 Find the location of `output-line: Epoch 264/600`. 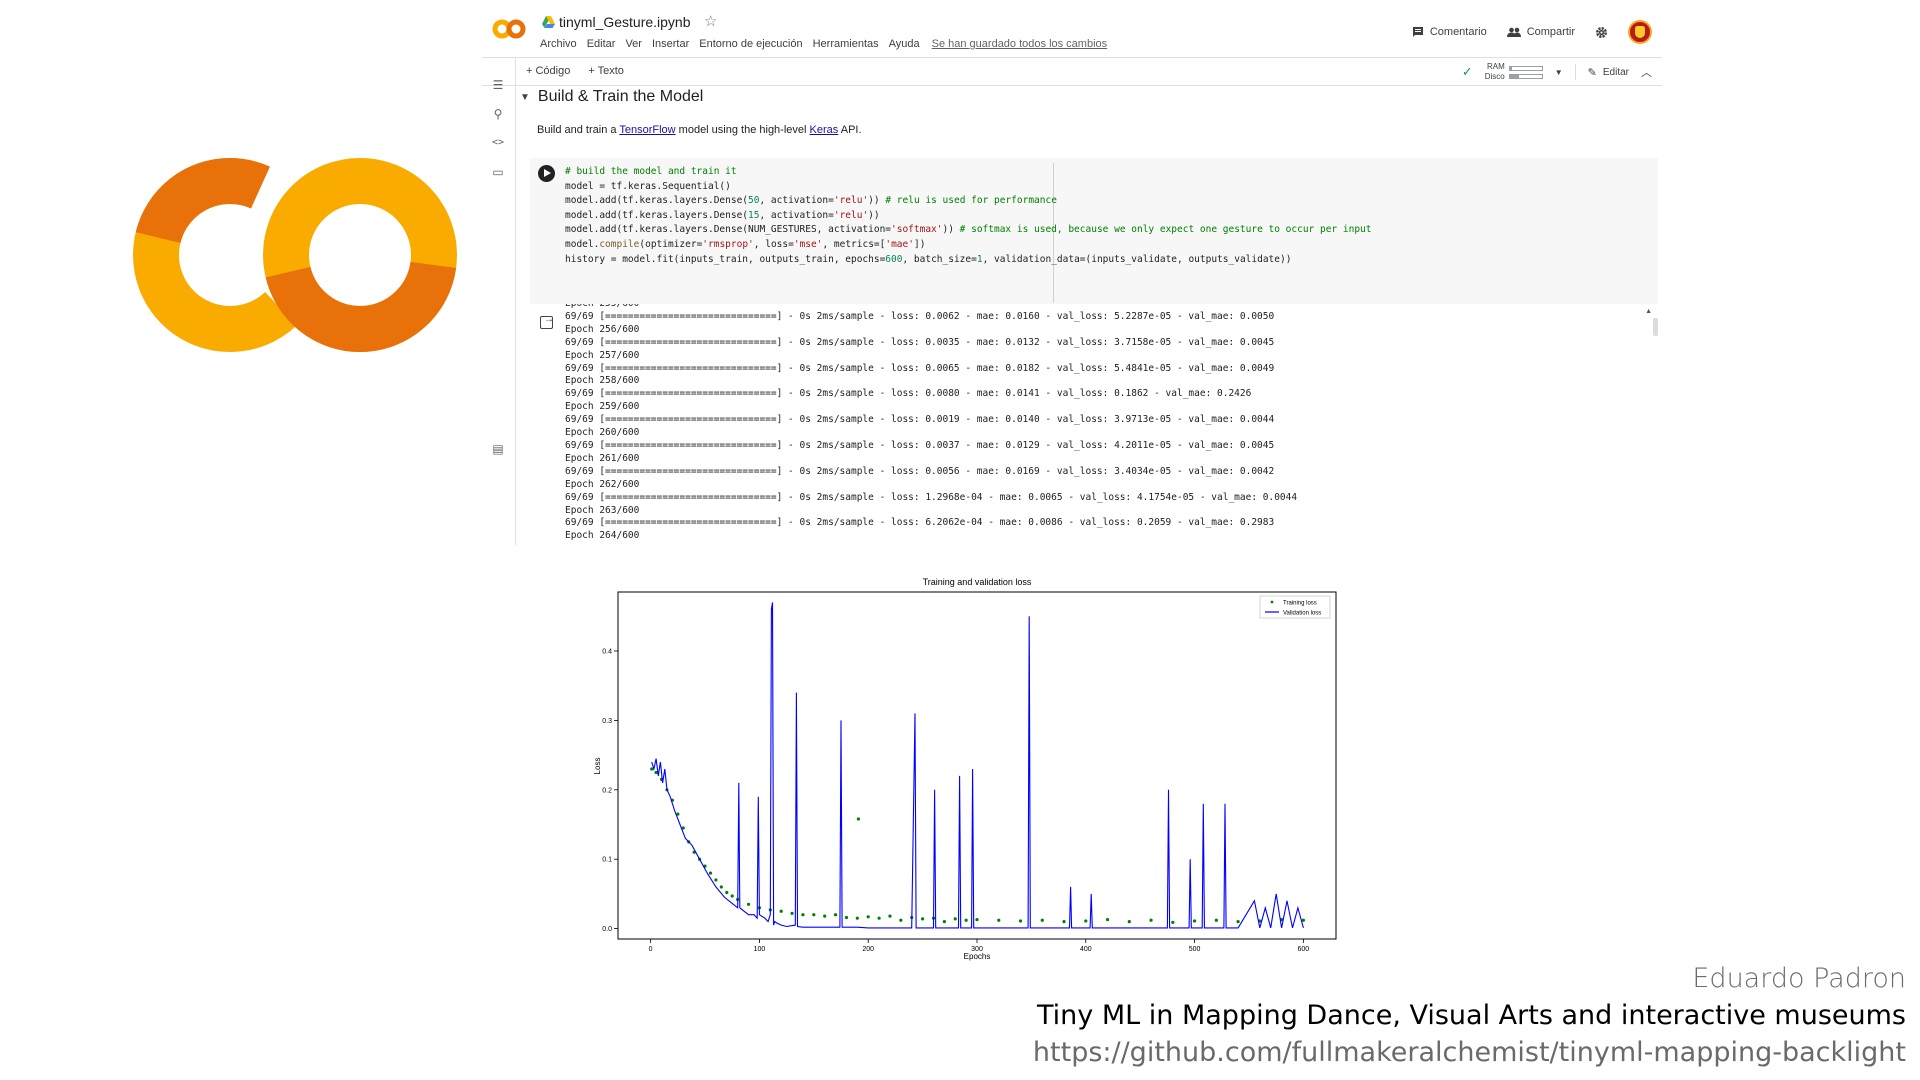

output-line: Epoch 264/600 is located at coordinates (602, 536).